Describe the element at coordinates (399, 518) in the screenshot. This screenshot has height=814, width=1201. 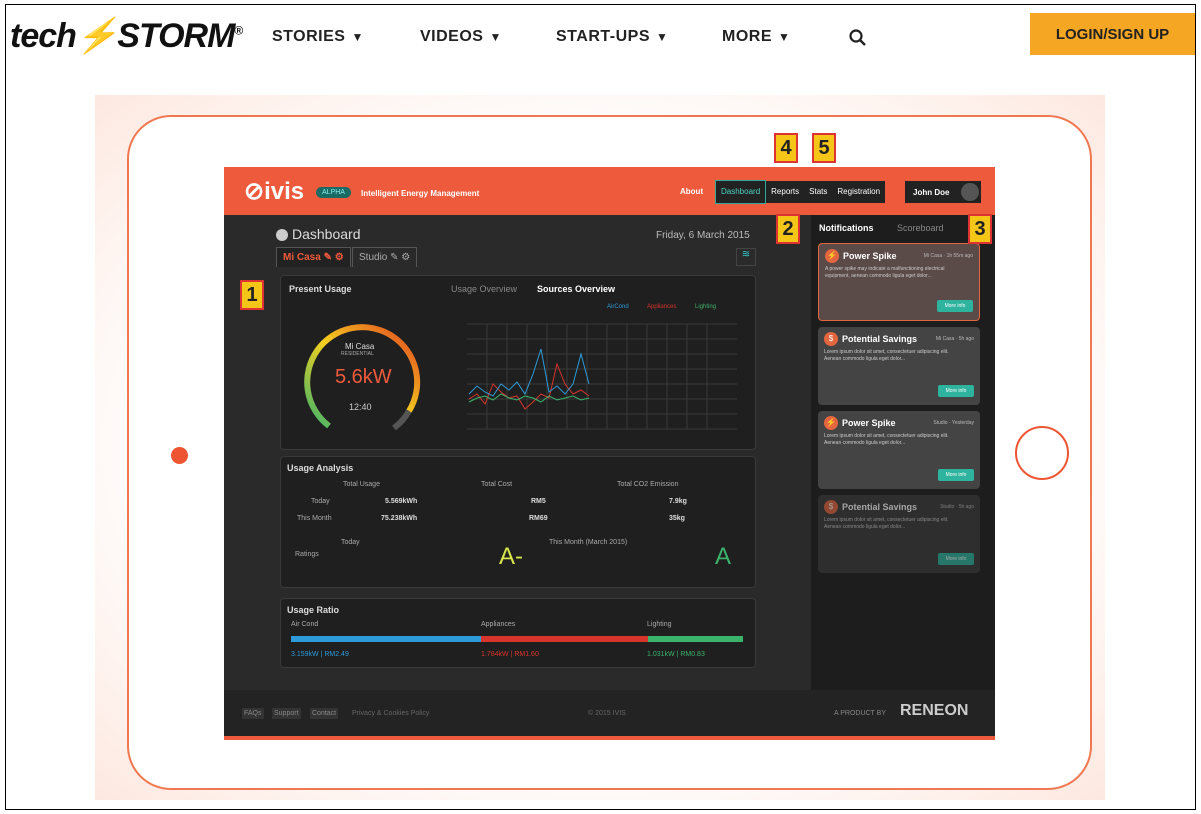
I see `table-cell: 75.238kWh` at that location.